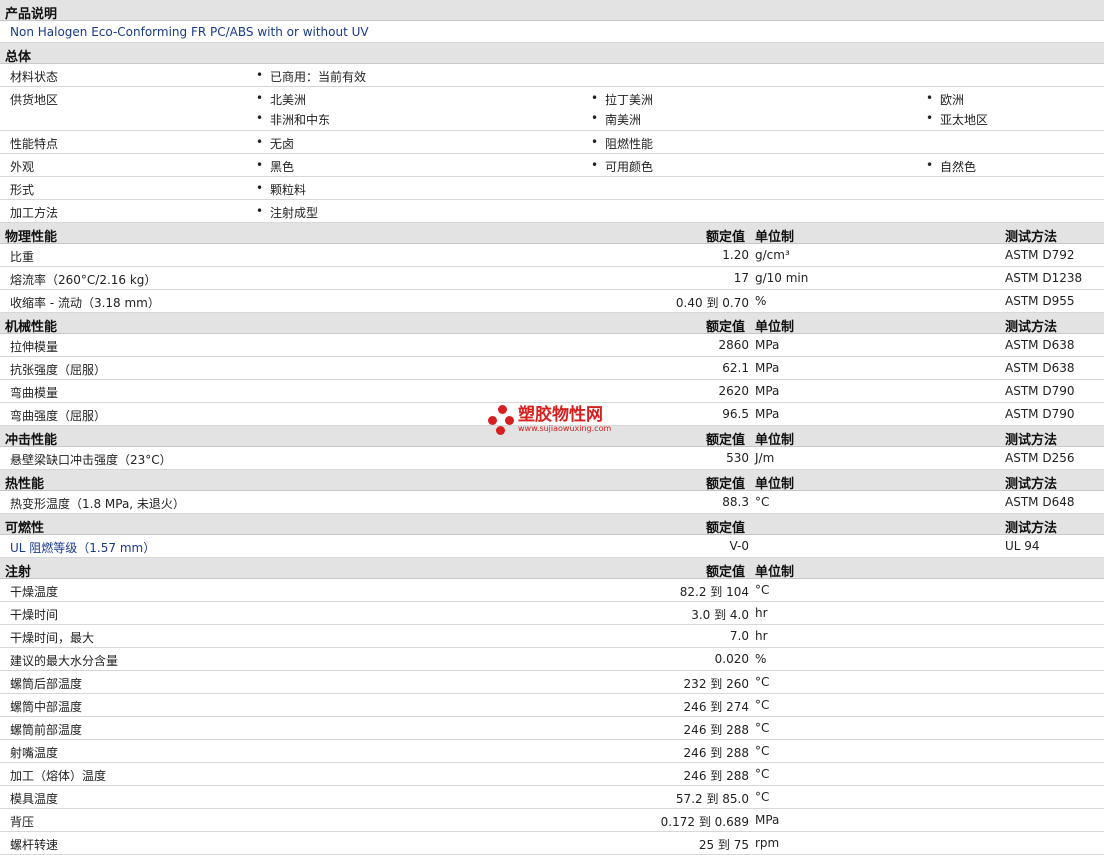 The height and width of the screenshot is (855, 1104). What do you see at coordinates (741, 278) in the screenshot?
I see `row-value: 17` at bounding box center [741, 278].